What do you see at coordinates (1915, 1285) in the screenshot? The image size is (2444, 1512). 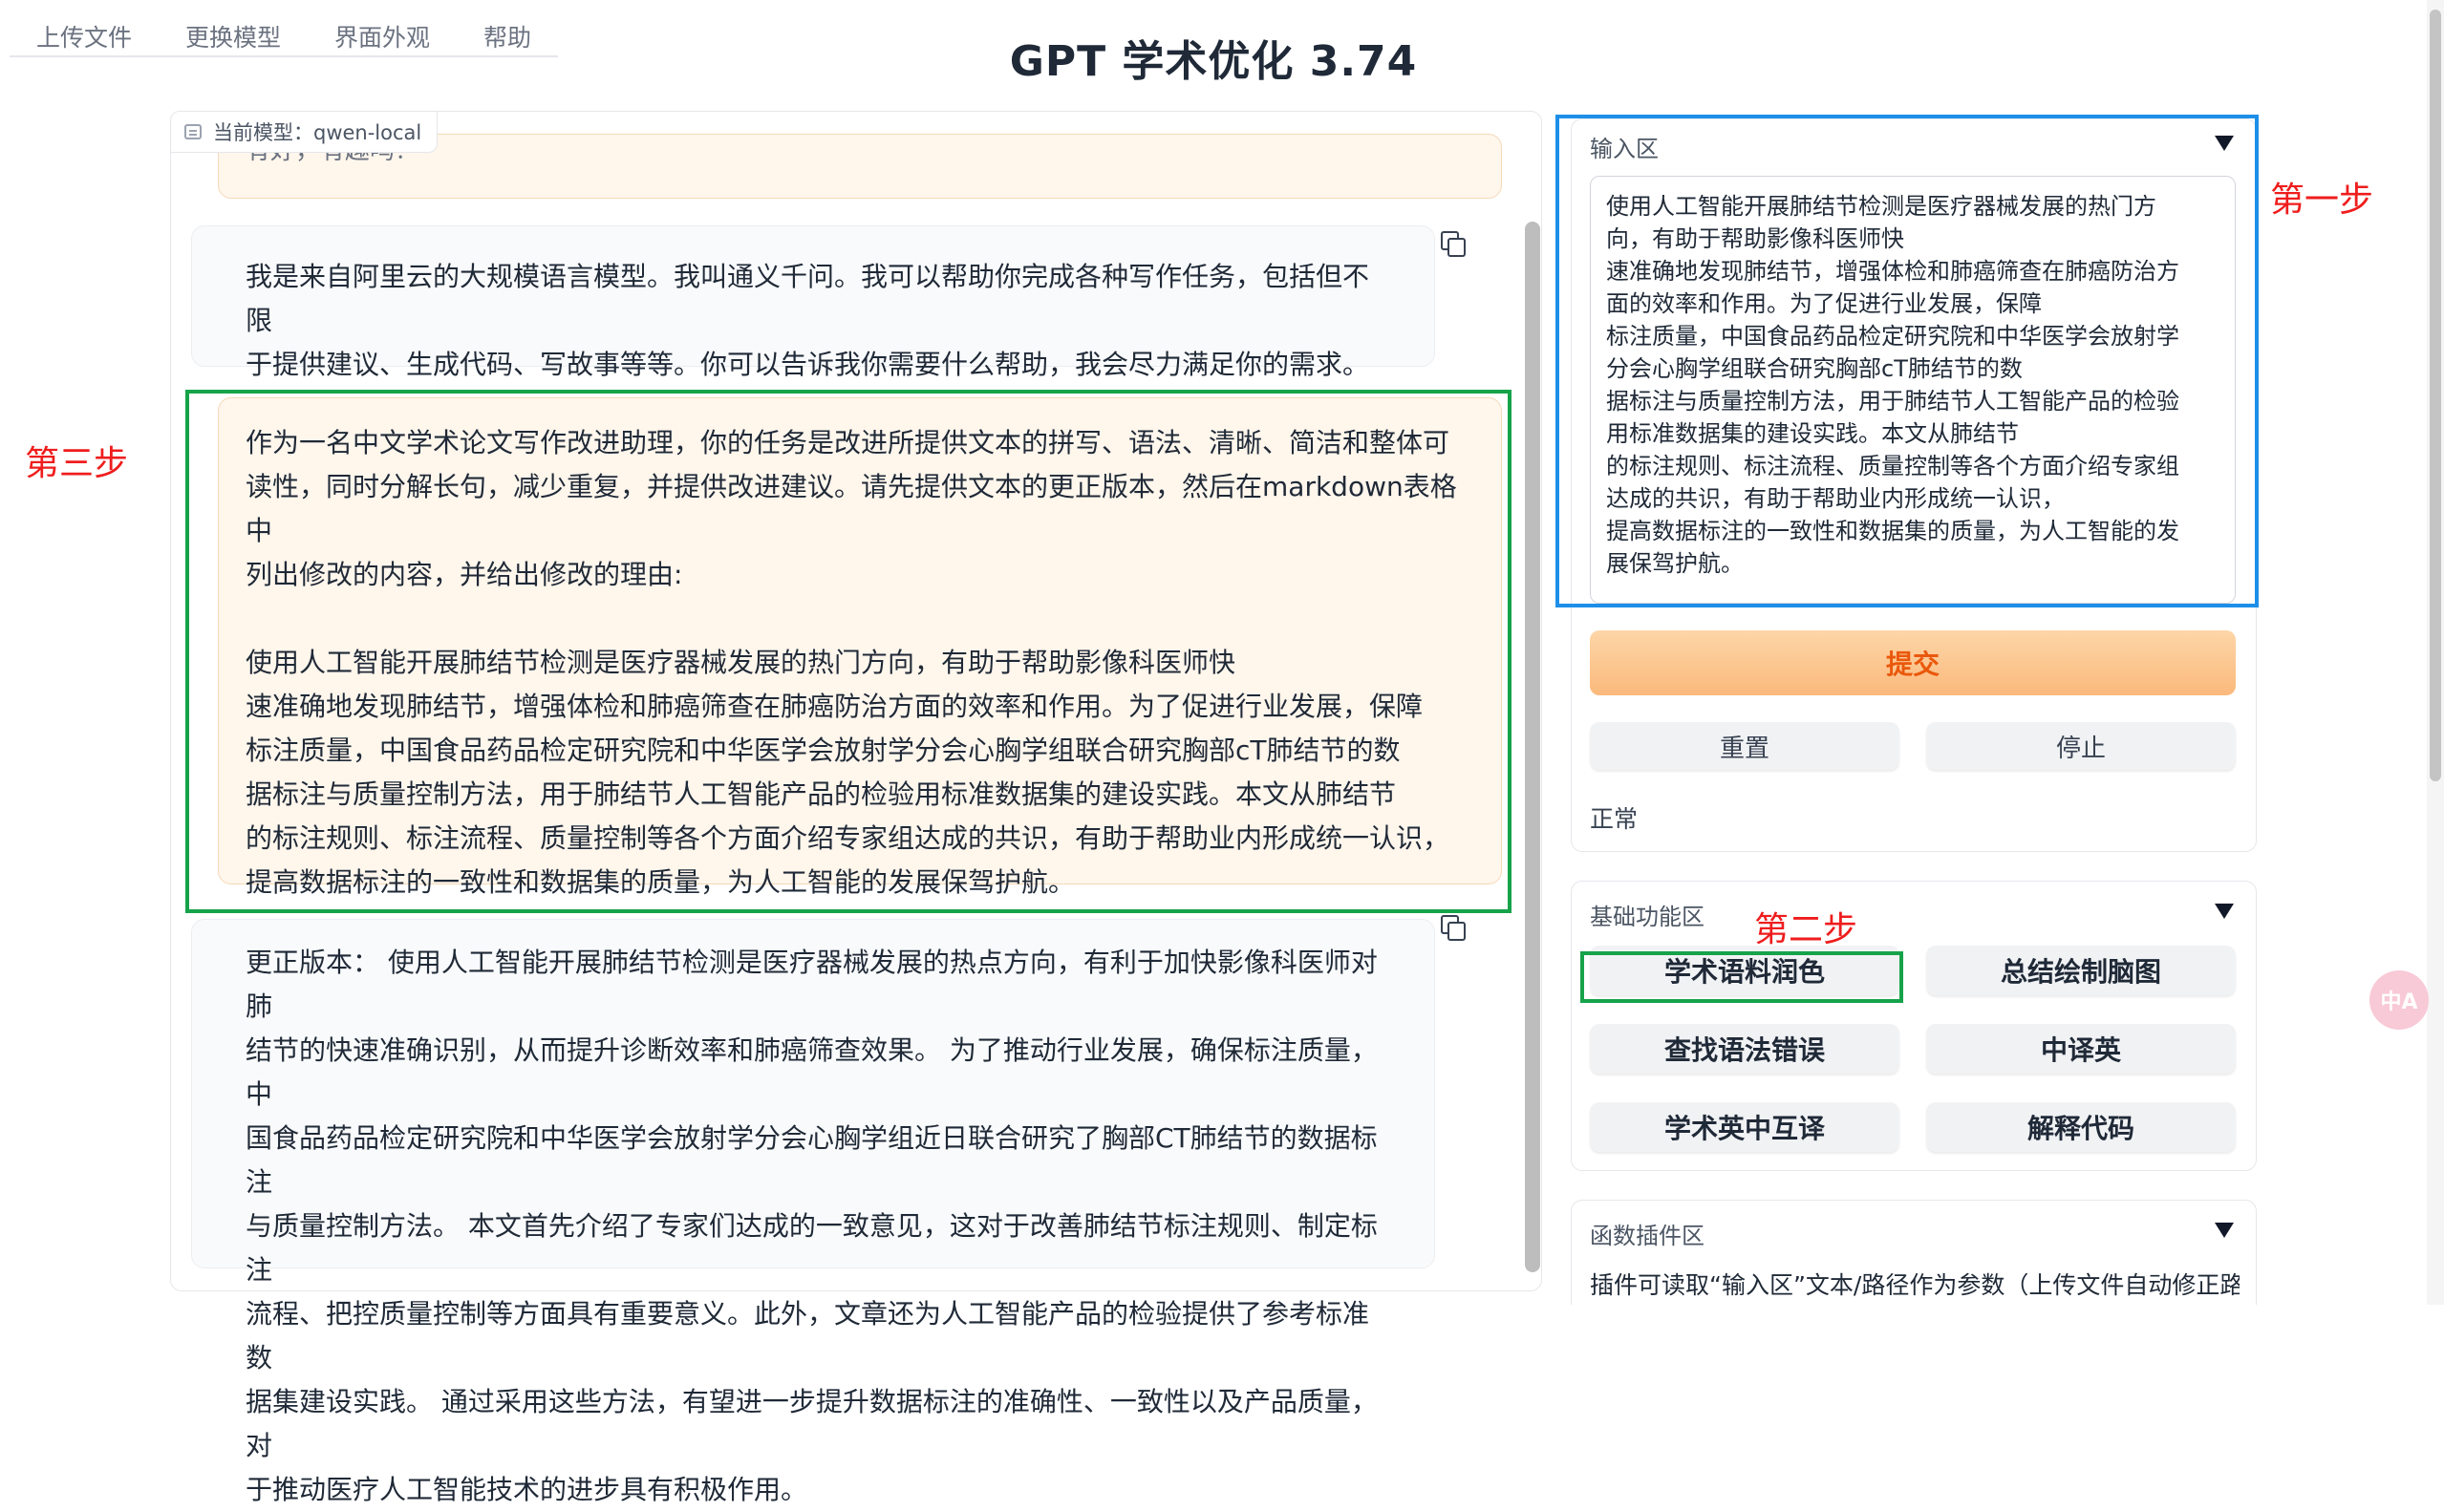 I see `plugins-description: 插件可读取“输入区”文本/路径作为参数（上传文件自动修正路` at bounding box center [1915, 1285].